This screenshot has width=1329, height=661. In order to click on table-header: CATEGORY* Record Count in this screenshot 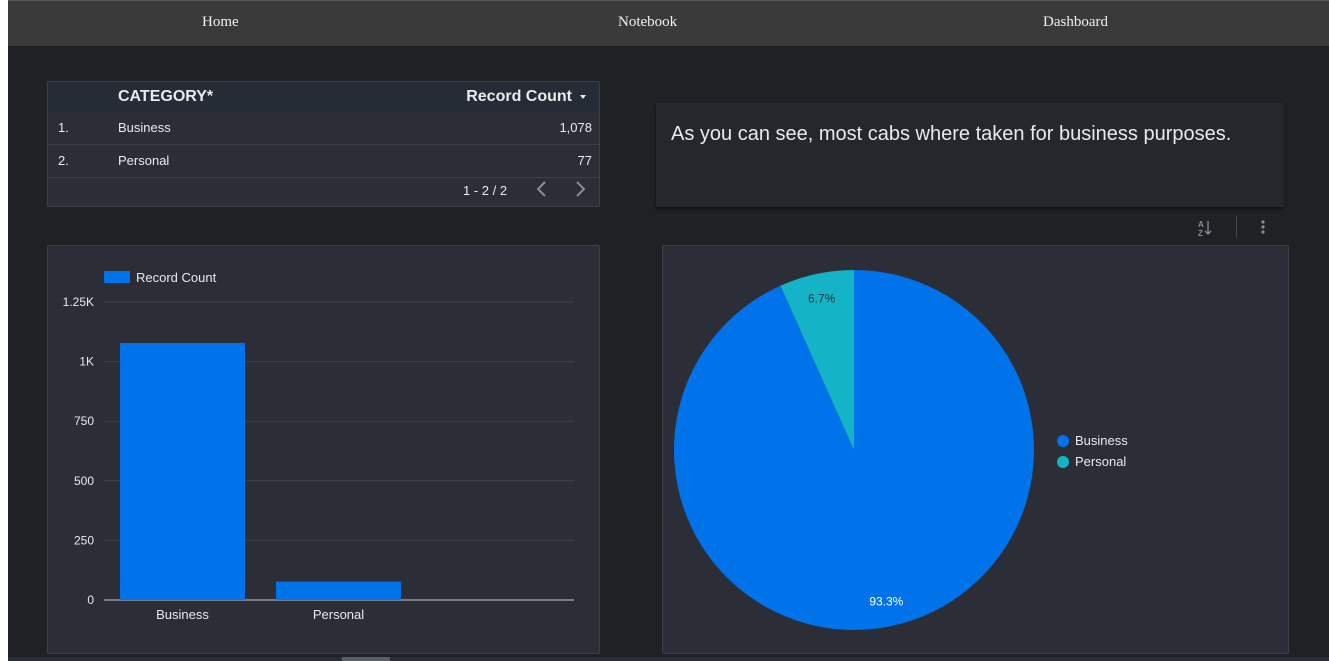, I will do `click(323, 97)`.